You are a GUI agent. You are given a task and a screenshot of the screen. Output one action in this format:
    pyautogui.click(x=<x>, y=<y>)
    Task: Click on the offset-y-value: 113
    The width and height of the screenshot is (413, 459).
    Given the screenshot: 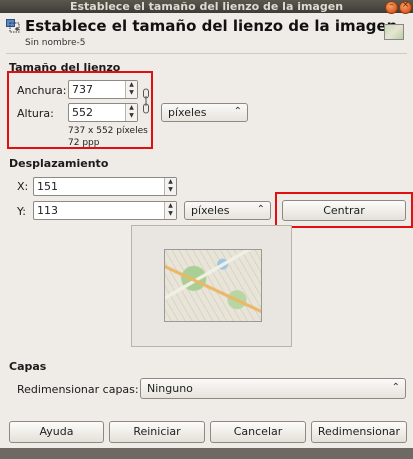 What is the action you would take?
    pyautogui.click(x=47, y=210)
    